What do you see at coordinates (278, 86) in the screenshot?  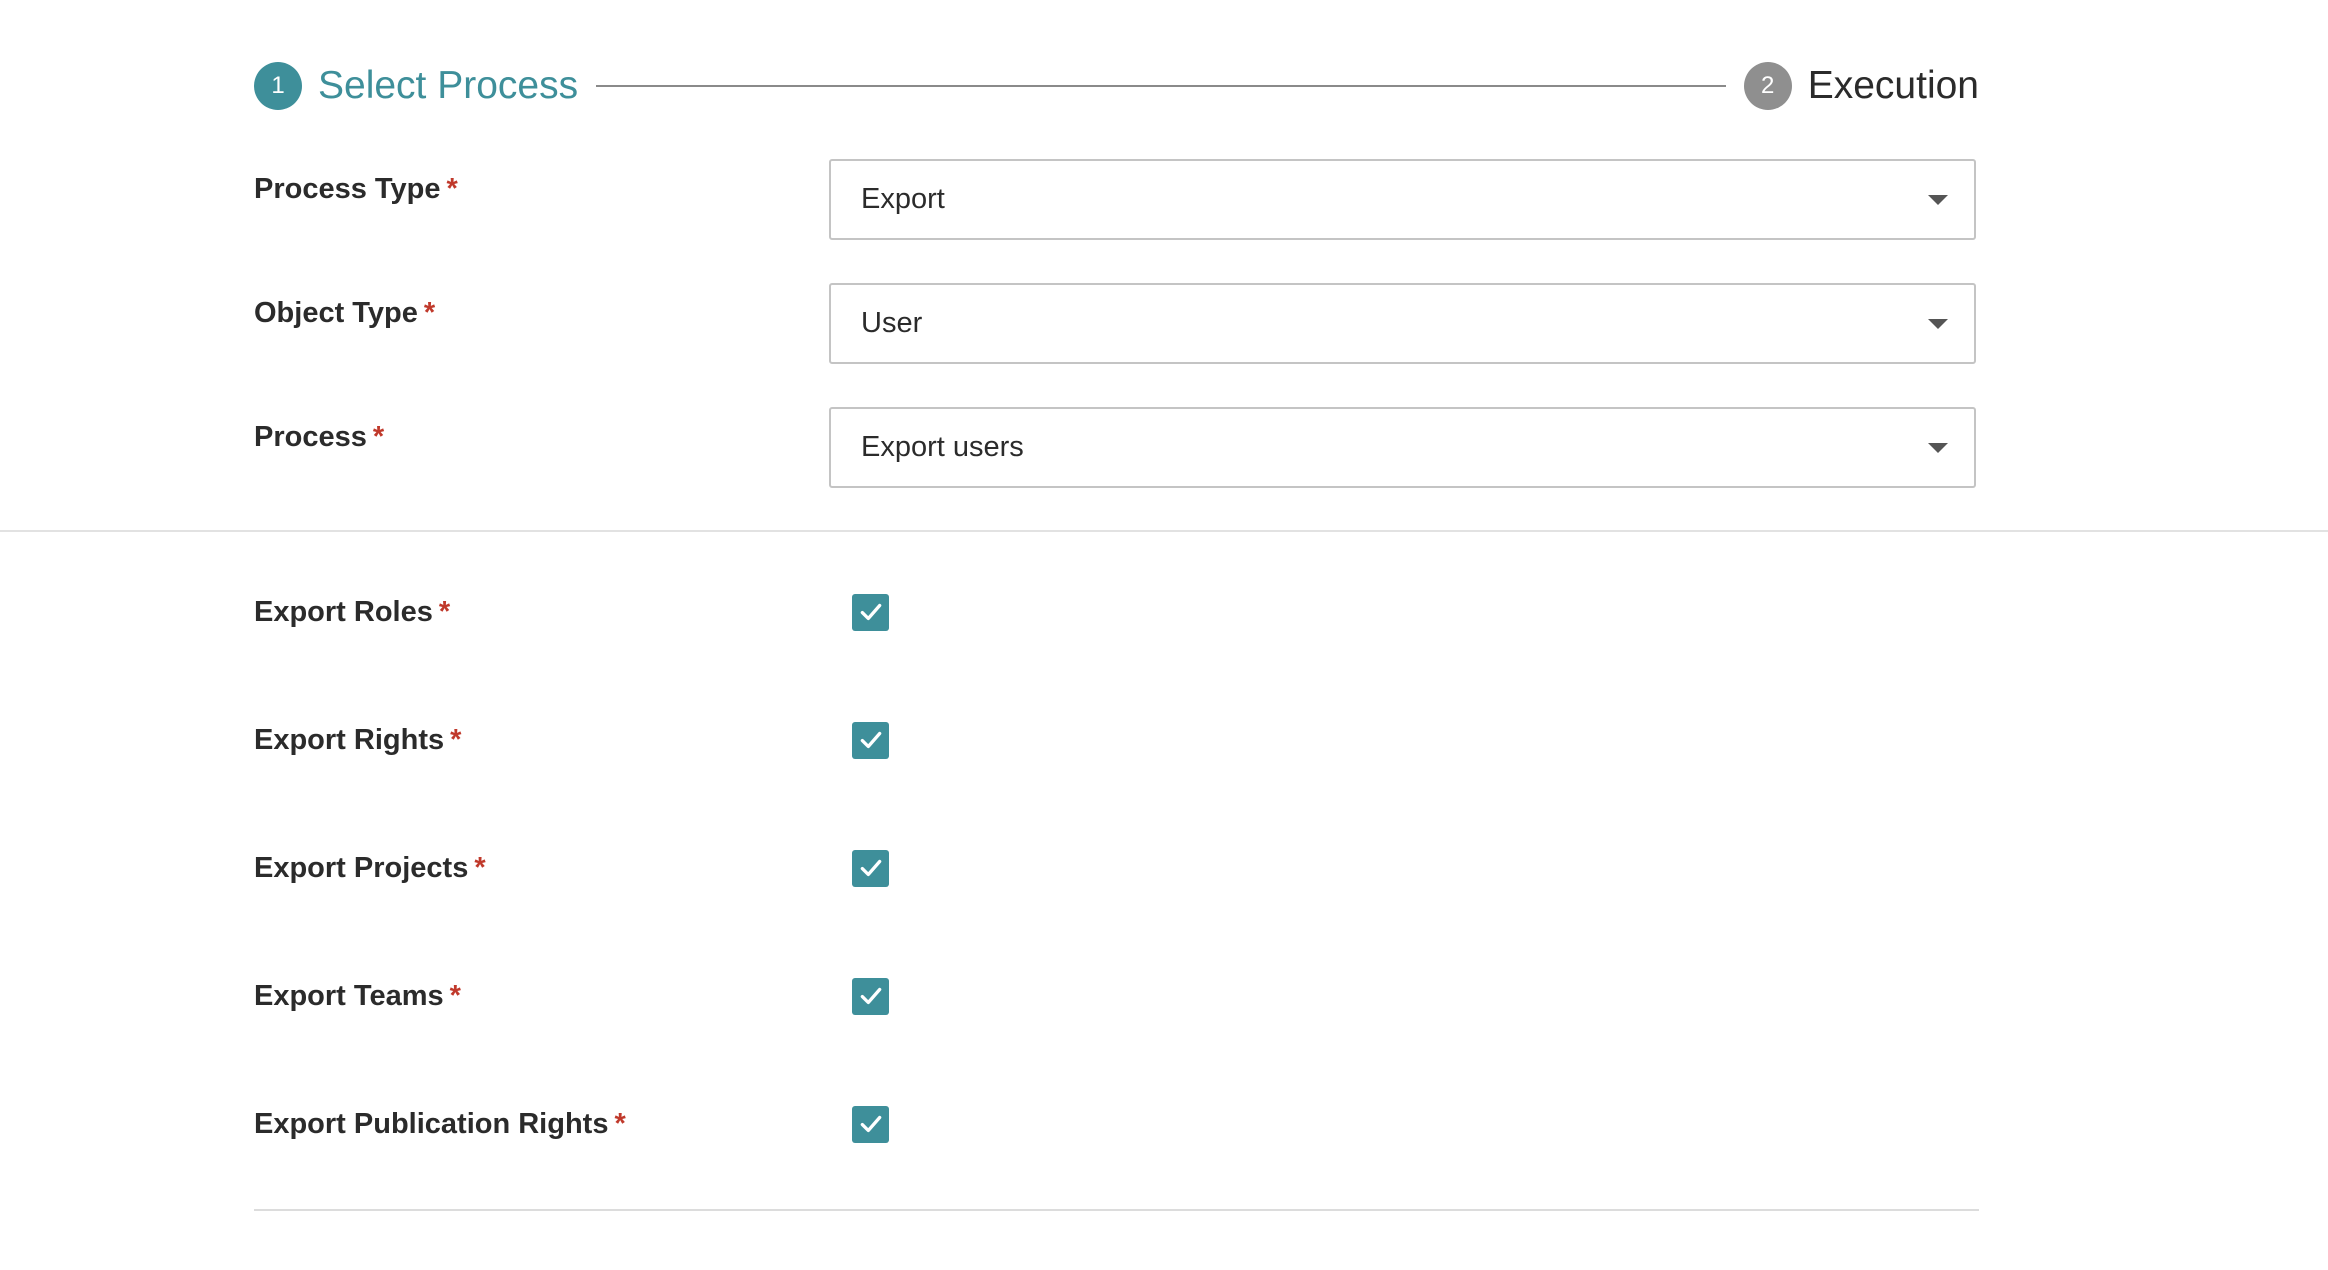 I see `step-number-badge: 1` at bounding box center [278, 86].